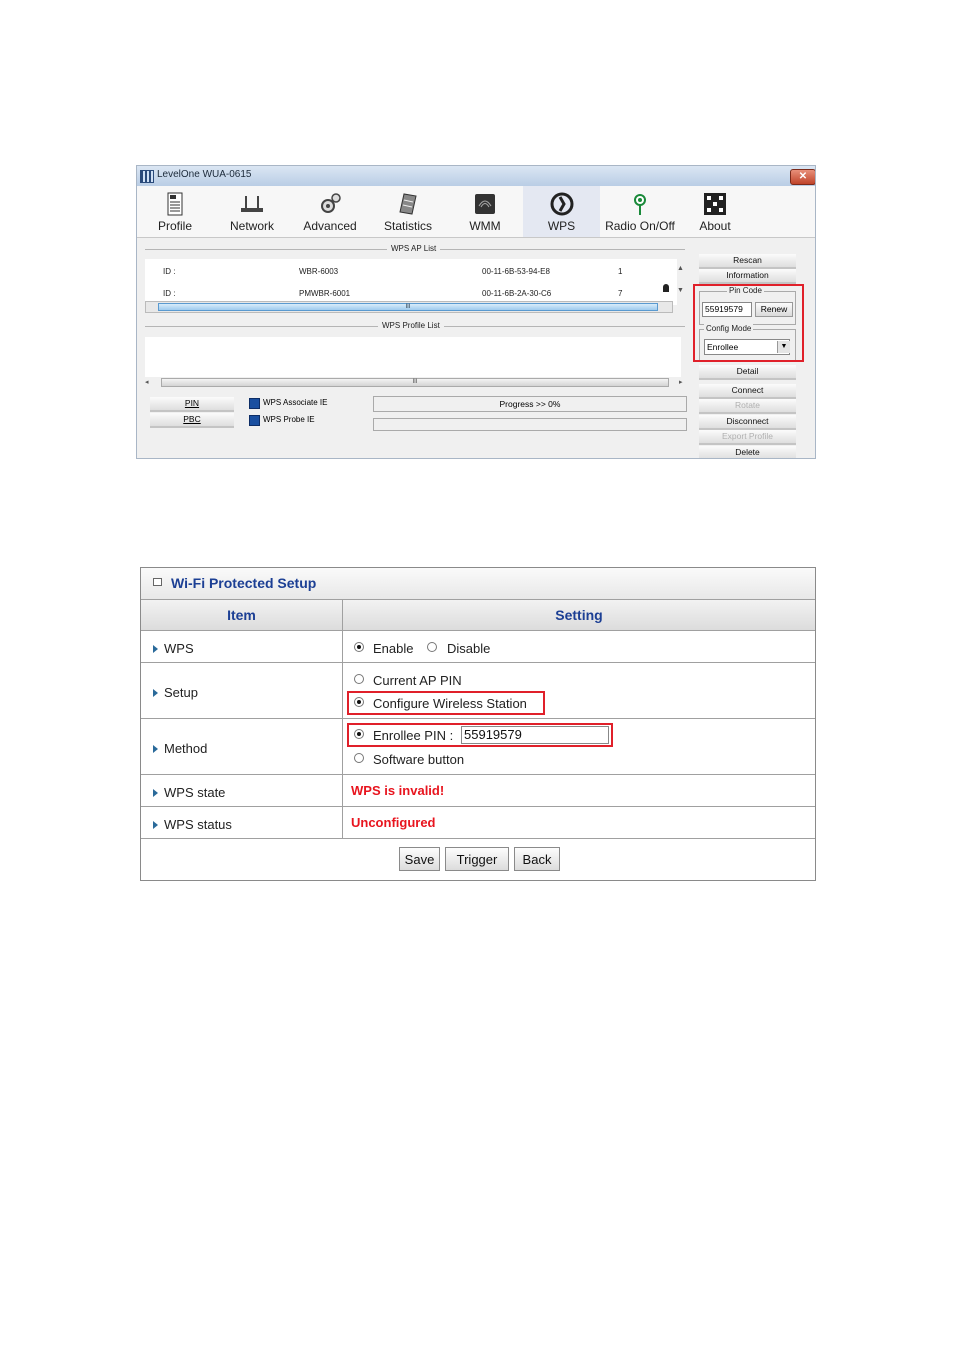  What do you see at coordinates (666, 288) in the screenshot?
I see `lock-icon` at bounding box center [666, 288].